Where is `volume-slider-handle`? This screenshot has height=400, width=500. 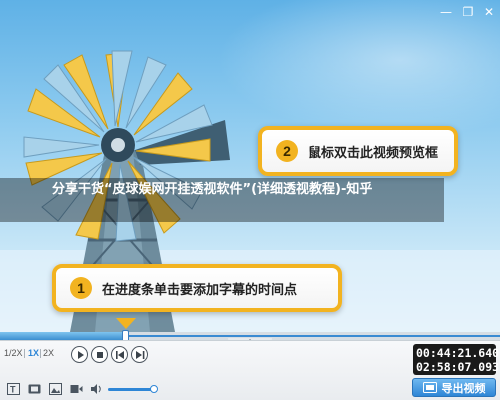
volume-slider-handle is located at coordinates (153, 389).